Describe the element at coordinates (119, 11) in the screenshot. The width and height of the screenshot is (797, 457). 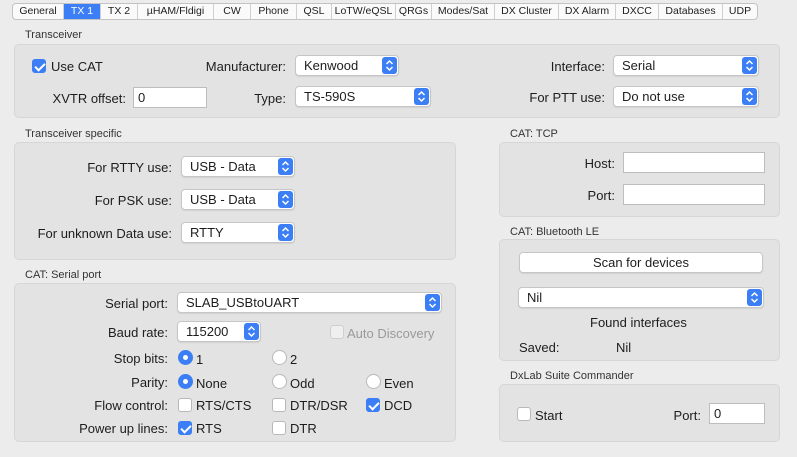
I see `tab-tx2: TX 2` at that location.